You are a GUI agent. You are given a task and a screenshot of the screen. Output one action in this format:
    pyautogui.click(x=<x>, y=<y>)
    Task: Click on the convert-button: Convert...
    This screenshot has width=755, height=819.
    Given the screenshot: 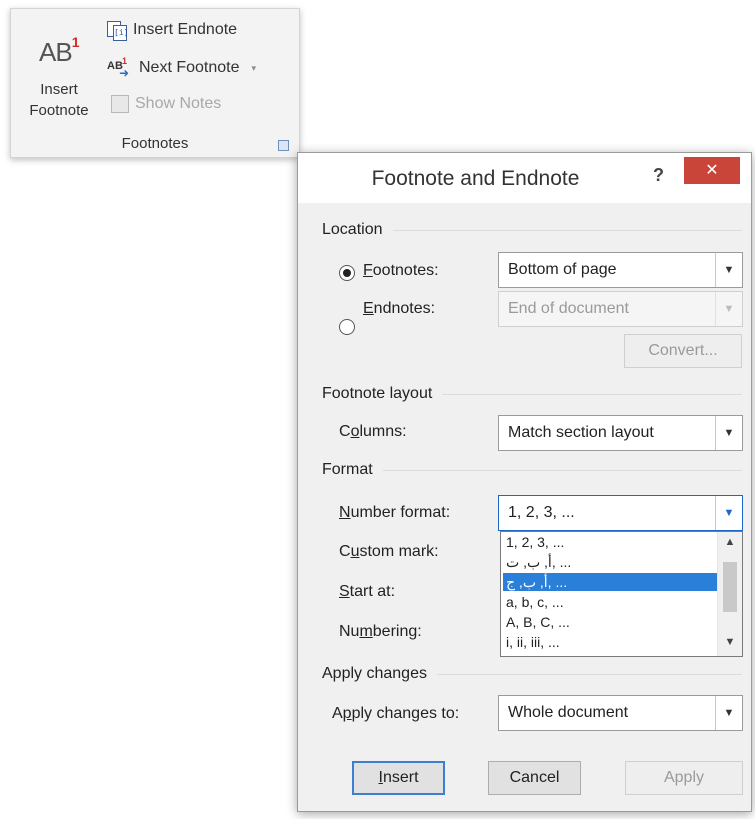 What is the action you would take?
    pyautogui.click(x=683, y=351)
    